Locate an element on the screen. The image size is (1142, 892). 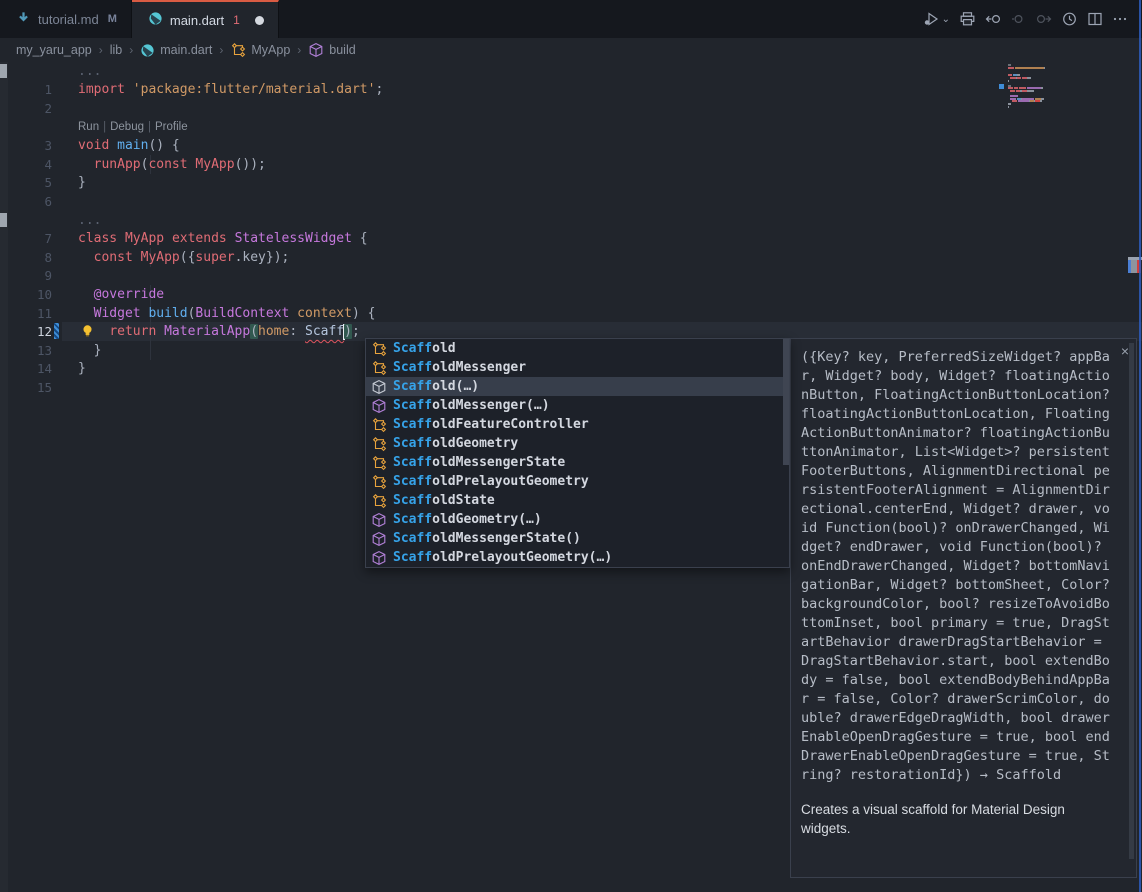
code-line-5: 5} is located at coordinates (571, 183).